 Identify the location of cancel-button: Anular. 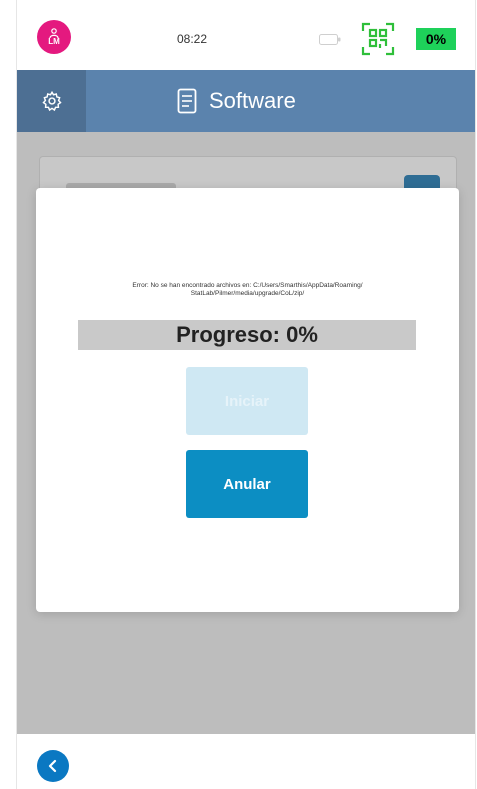
(247, 484).